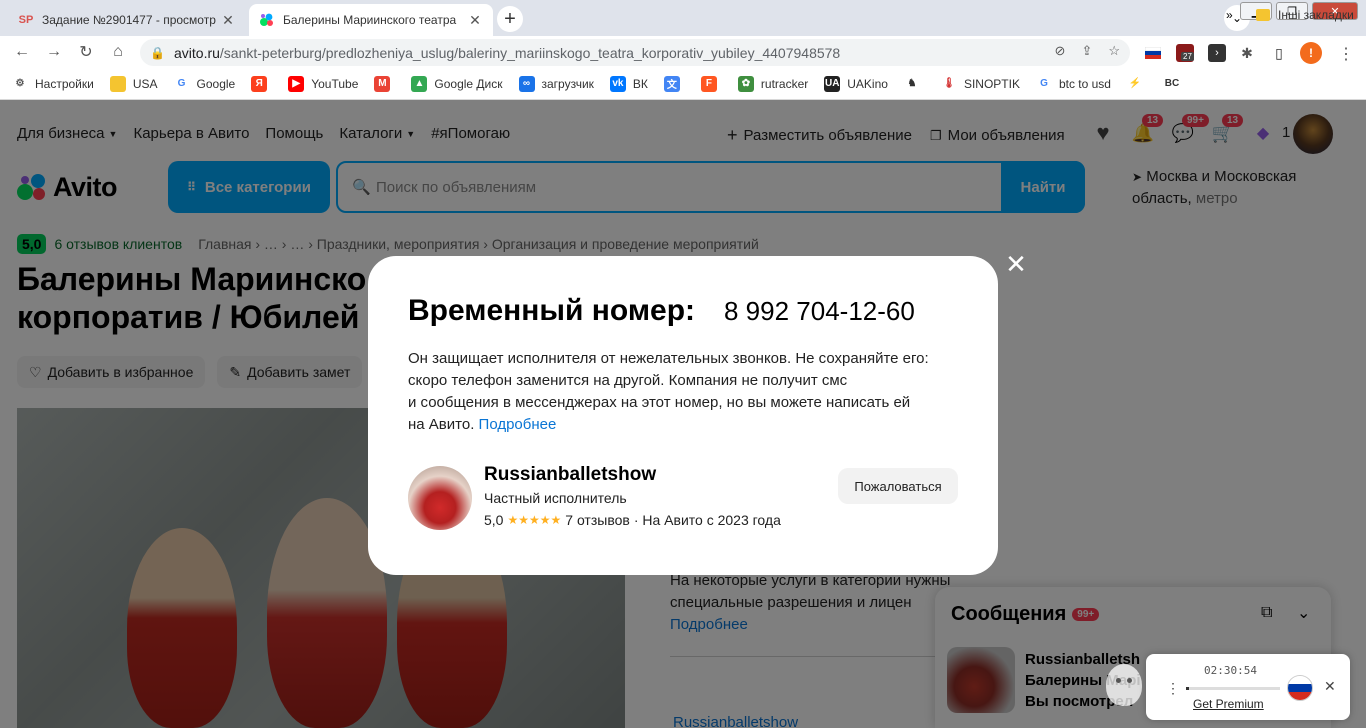  I want to click on bookmark-загрузчик: ∞ загрузчик, so click(556, 83).